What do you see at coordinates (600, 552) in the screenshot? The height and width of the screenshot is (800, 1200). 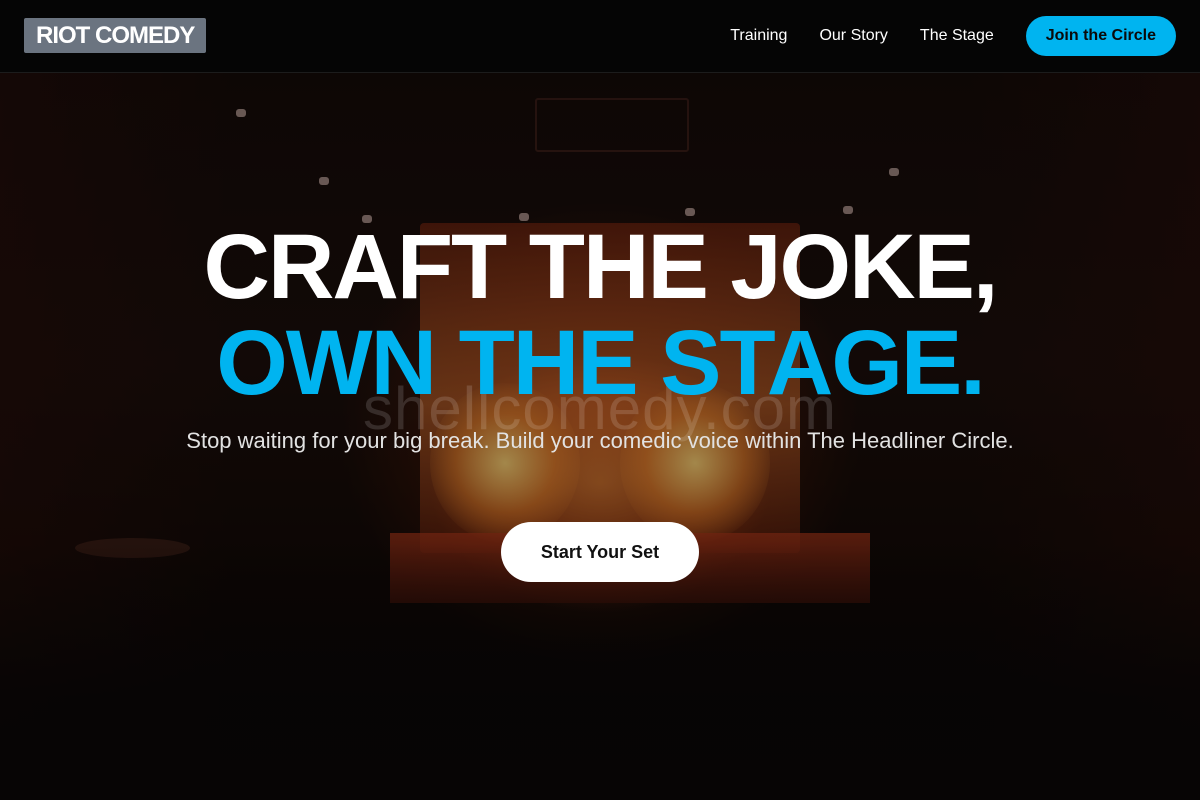 I see `start-your-set-button: Start Your Set` at bounding box center [600, 552].